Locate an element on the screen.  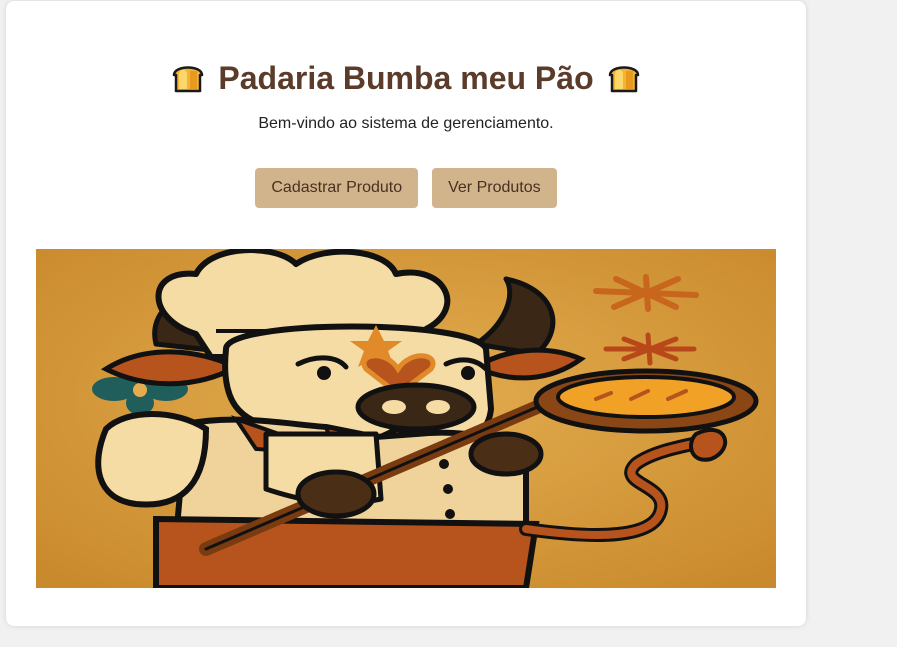
welcome-text: Bem-vindo ao sistema de gerenciamento. is located at coordinates (406, 123).